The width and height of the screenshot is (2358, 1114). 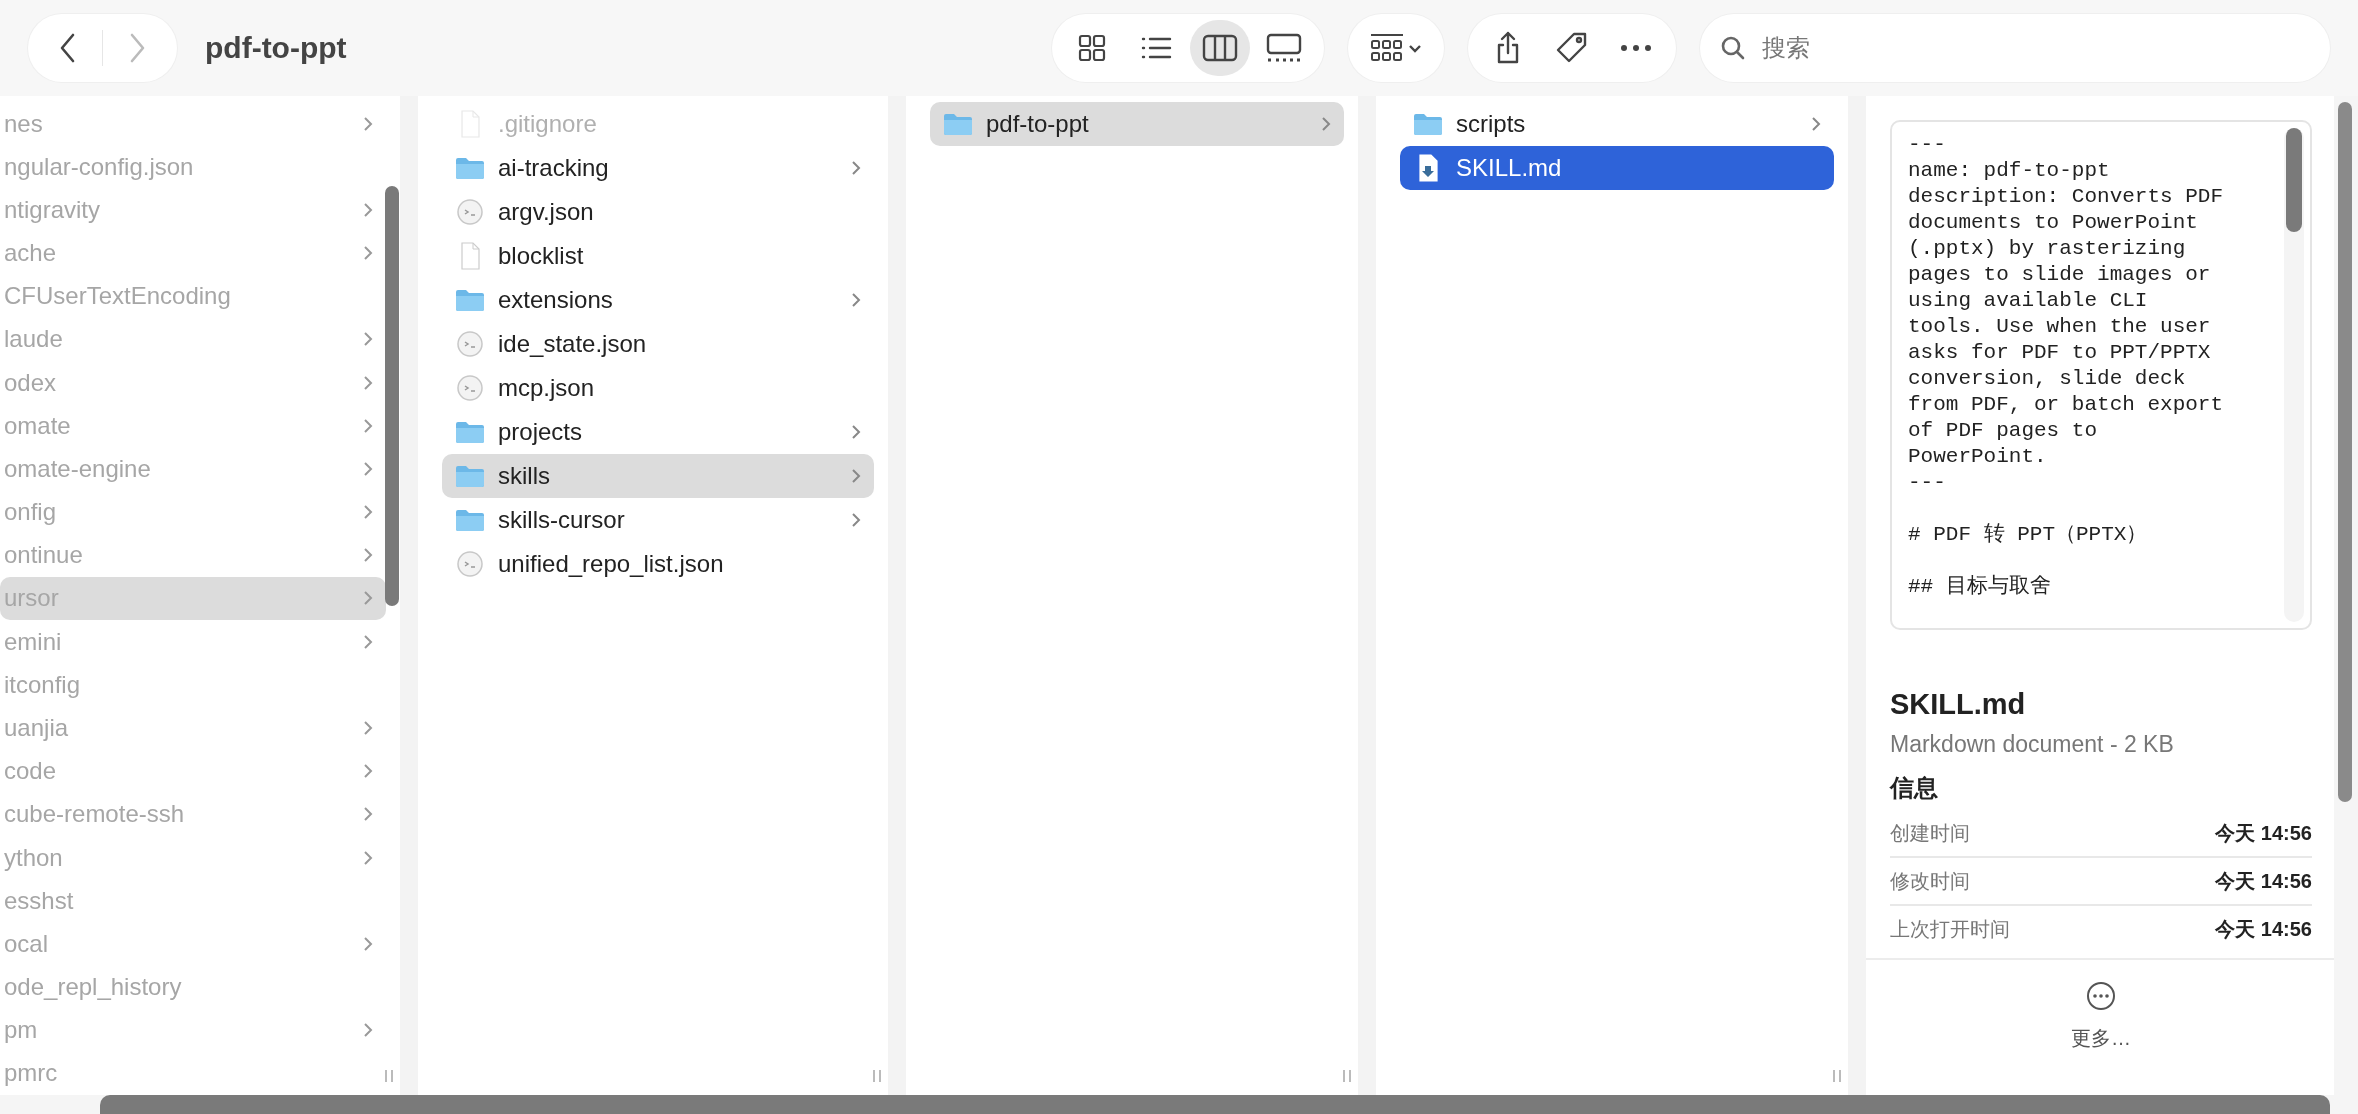 I want to click on file-name: pm, so click(x=21, y=1030).